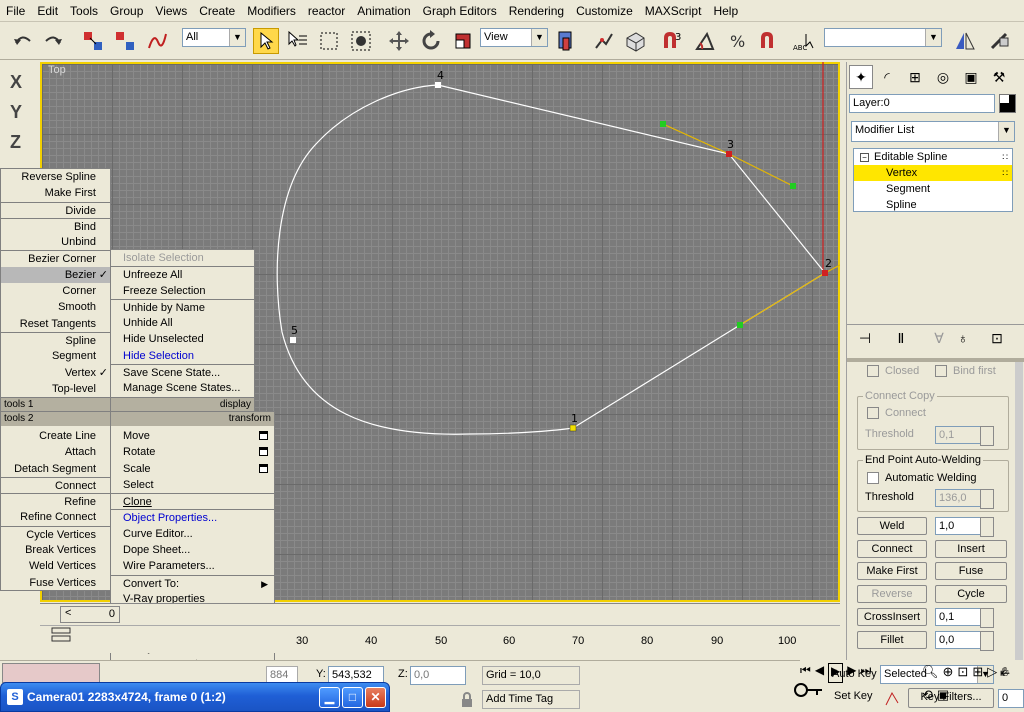 The width and height of the screenshot is (1024, 712). Describe the element at coordinates (964, 499) in the screenshot. I see `threshold-spinner-2: 136,0` at that location.